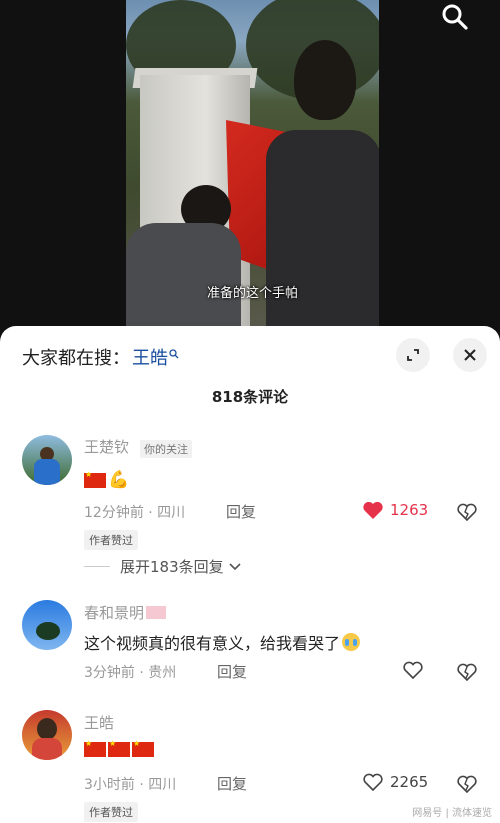 This screenshot has height=823, width=500. I want to click on comment-time-location: 12分钟前 · 四川, so click(135, 513).